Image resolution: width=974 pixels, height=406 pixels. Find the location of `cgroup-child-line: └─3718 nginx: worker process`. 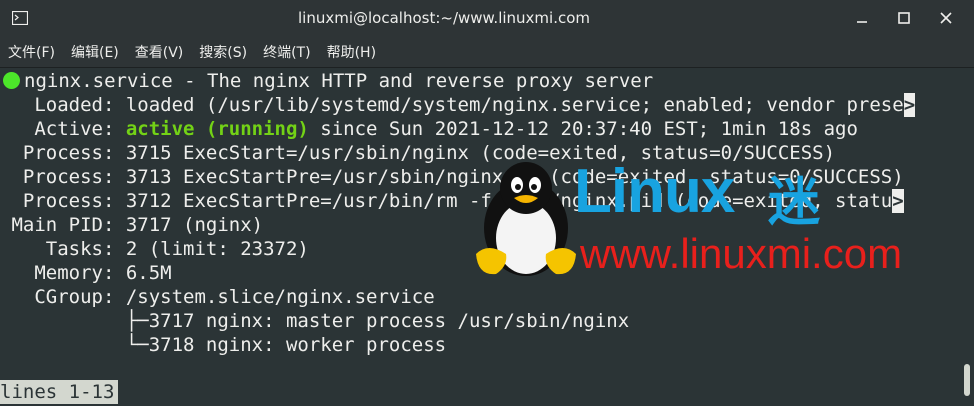

cgroup-child-line: └─3718 nginx: worker process is located at coordinates (223, 345).